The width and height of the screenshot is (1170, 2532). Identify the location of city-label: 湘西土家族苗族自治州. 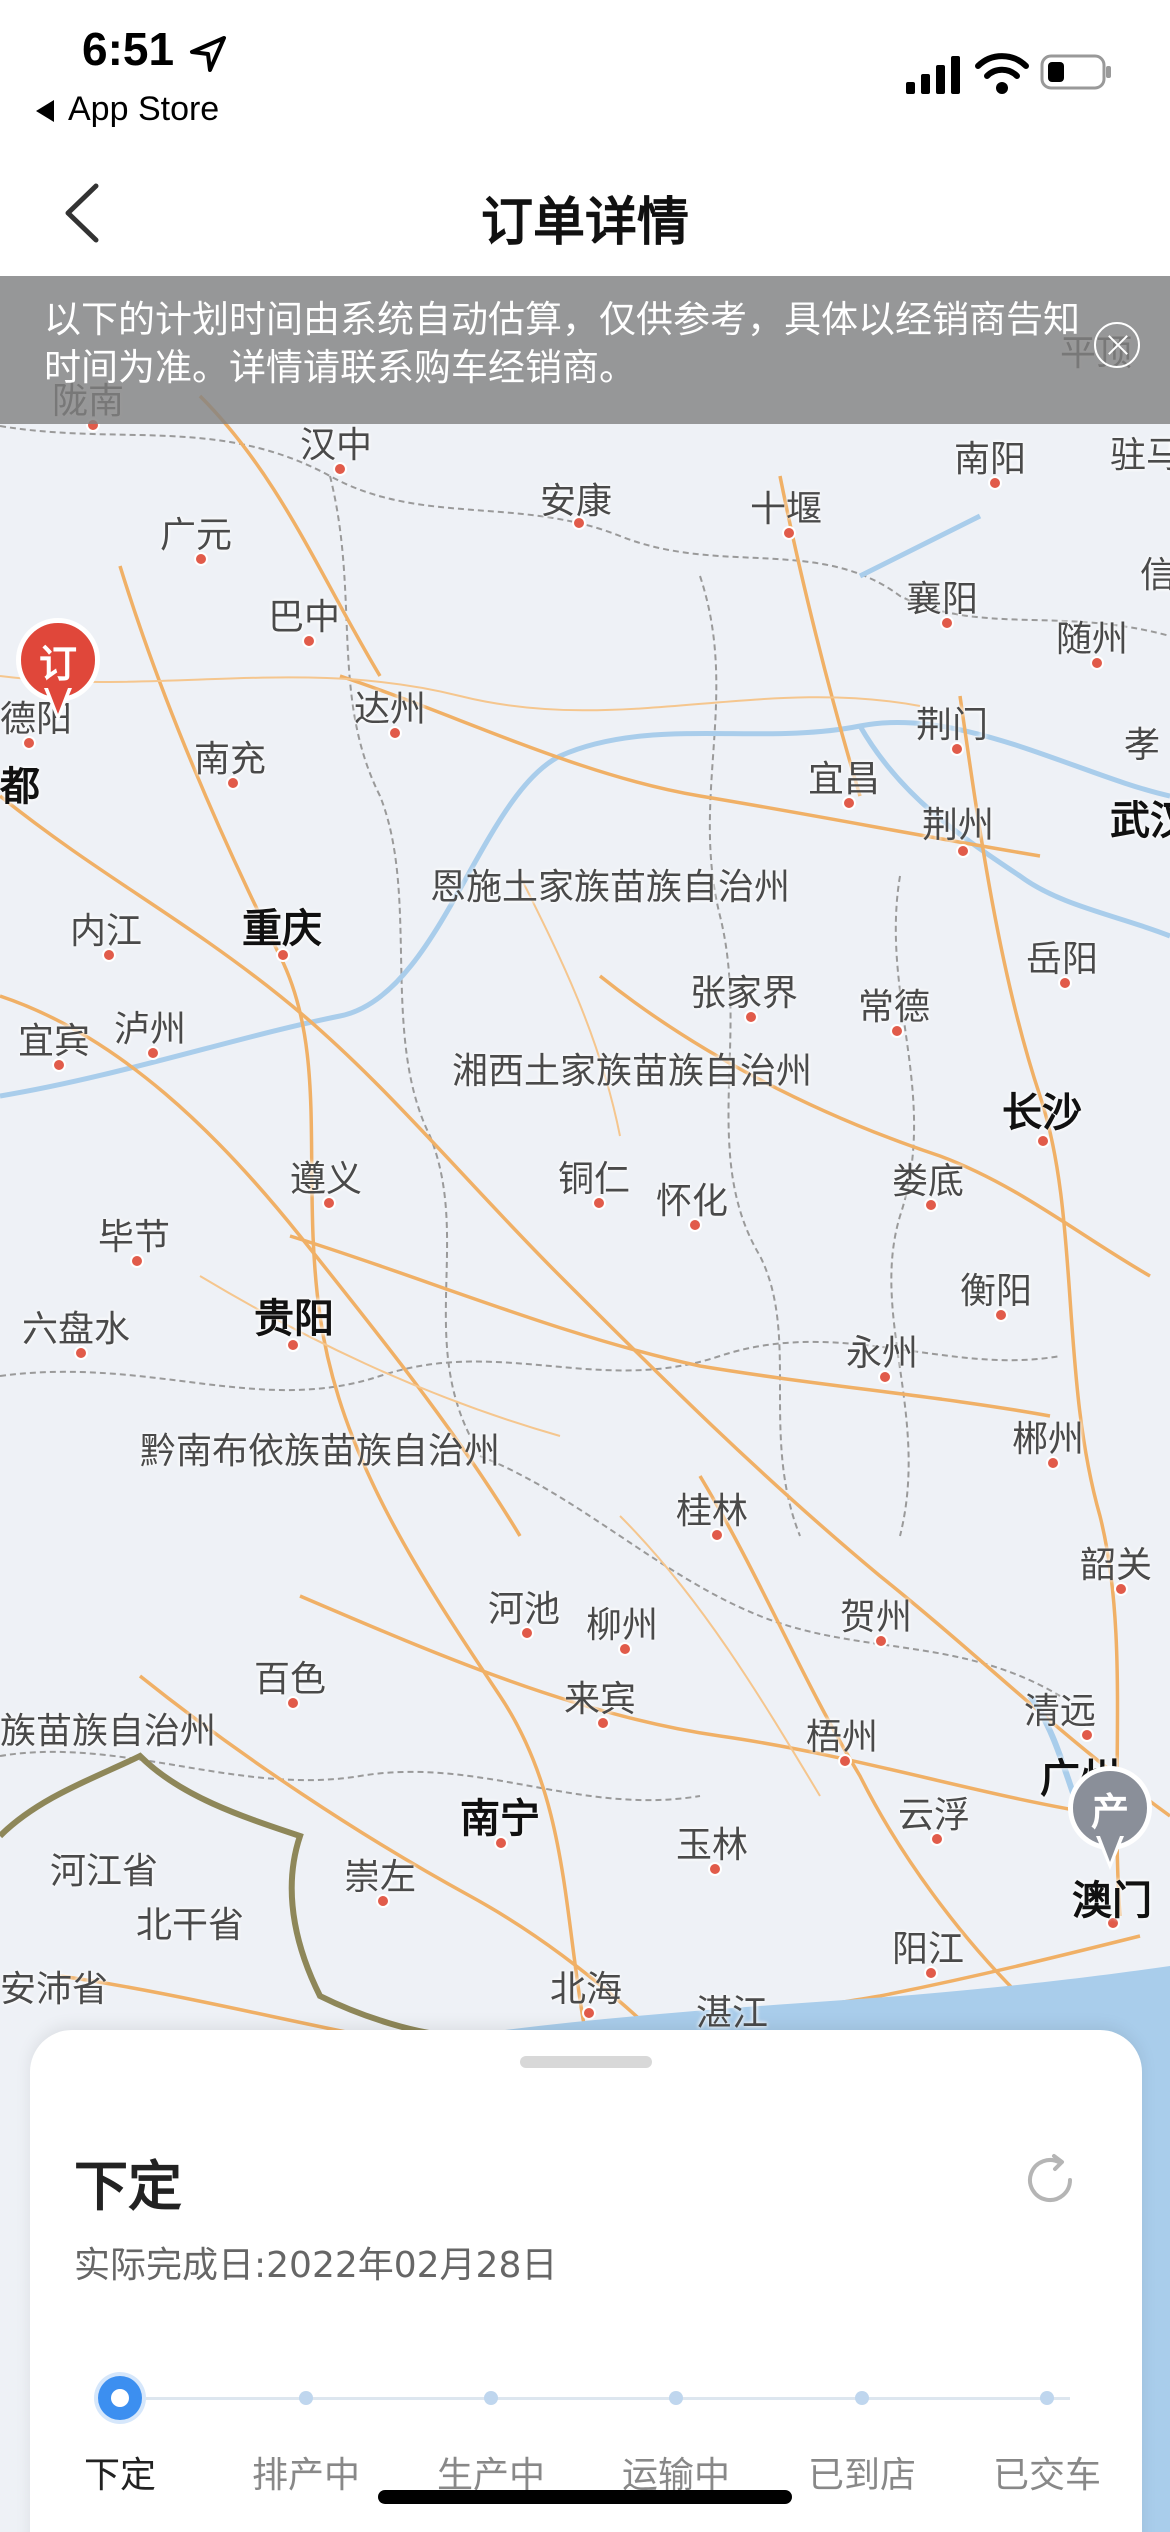
(632, 1071).